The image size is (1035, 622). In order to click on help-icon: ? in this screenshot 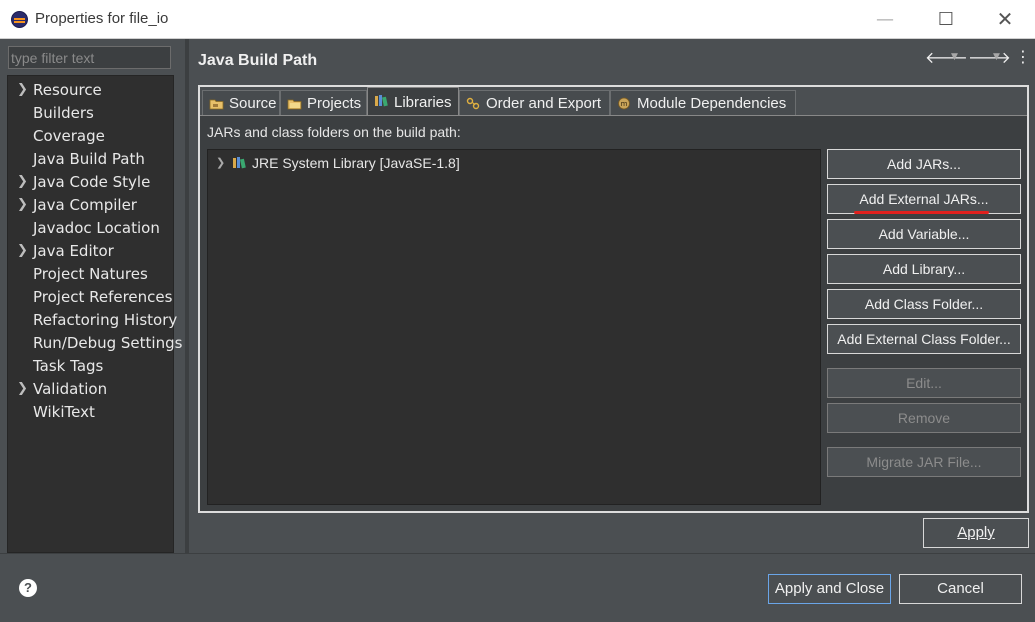, I will do `click(28, 588)`.